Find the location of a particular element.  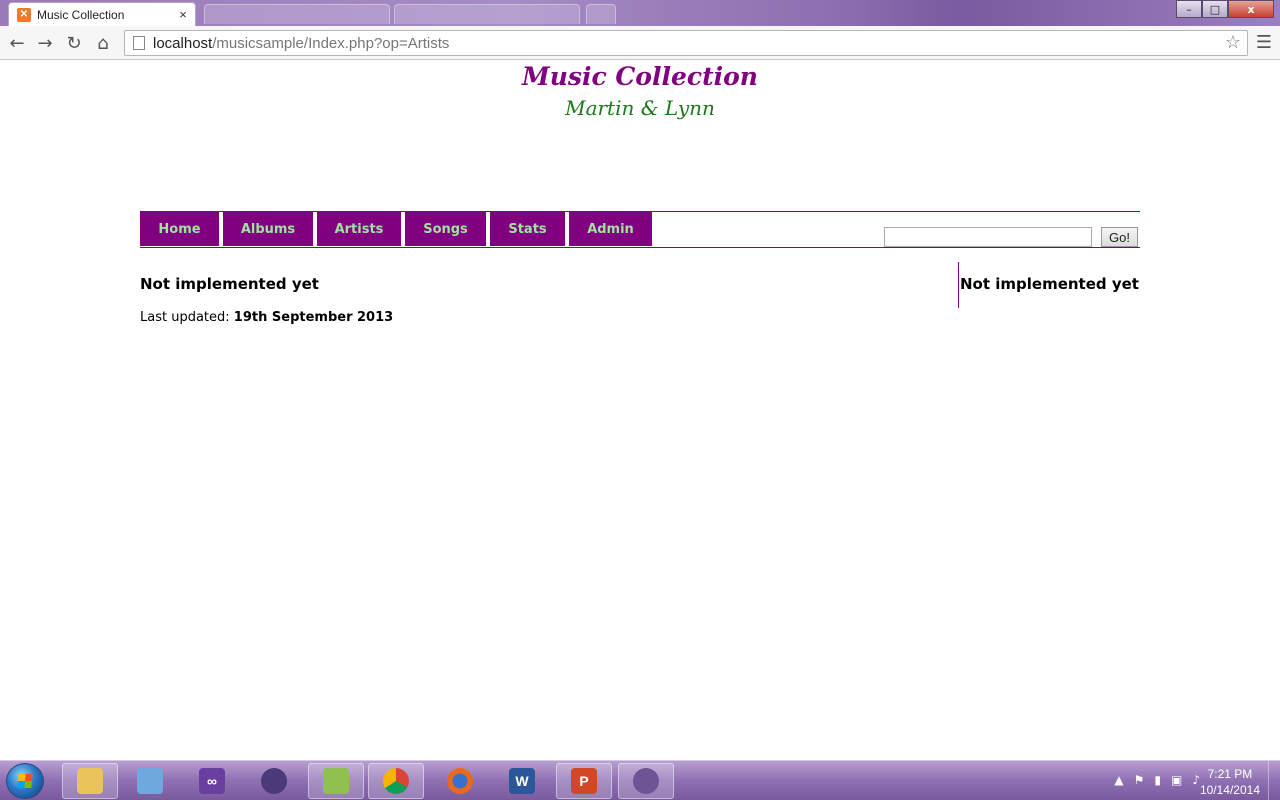

tray-expand-icon: ▲ is located at coordinates (1118, 780).